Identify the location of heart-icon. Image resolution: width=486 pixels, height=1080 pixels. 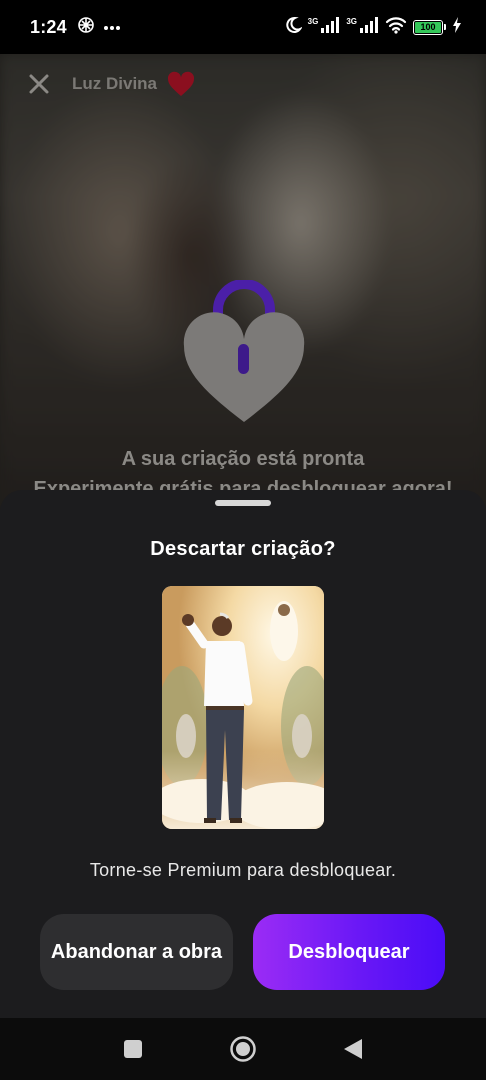
(181, 84).